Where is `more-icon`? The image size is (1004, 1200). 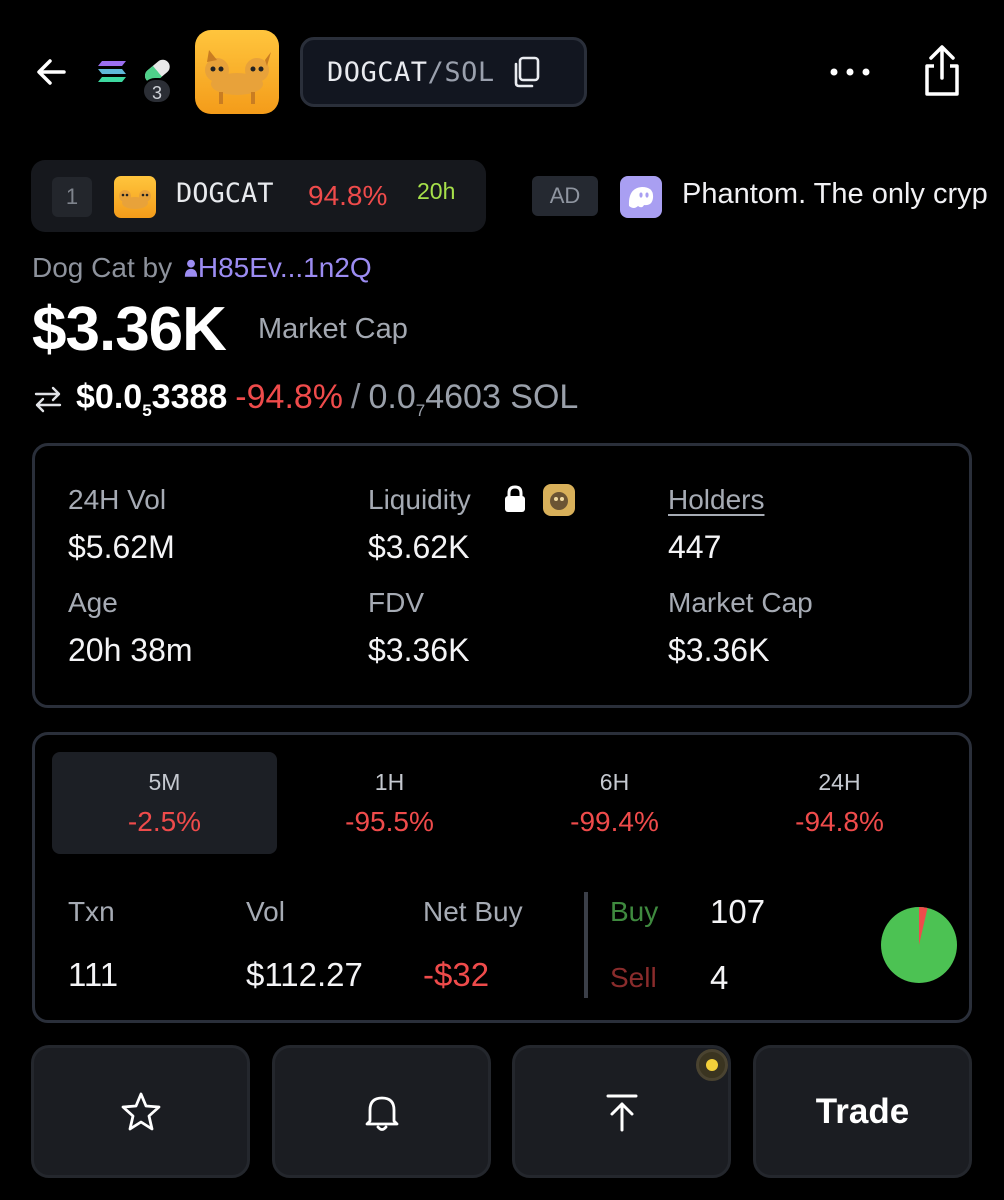 more-icon is located at coordinates (850, 72).